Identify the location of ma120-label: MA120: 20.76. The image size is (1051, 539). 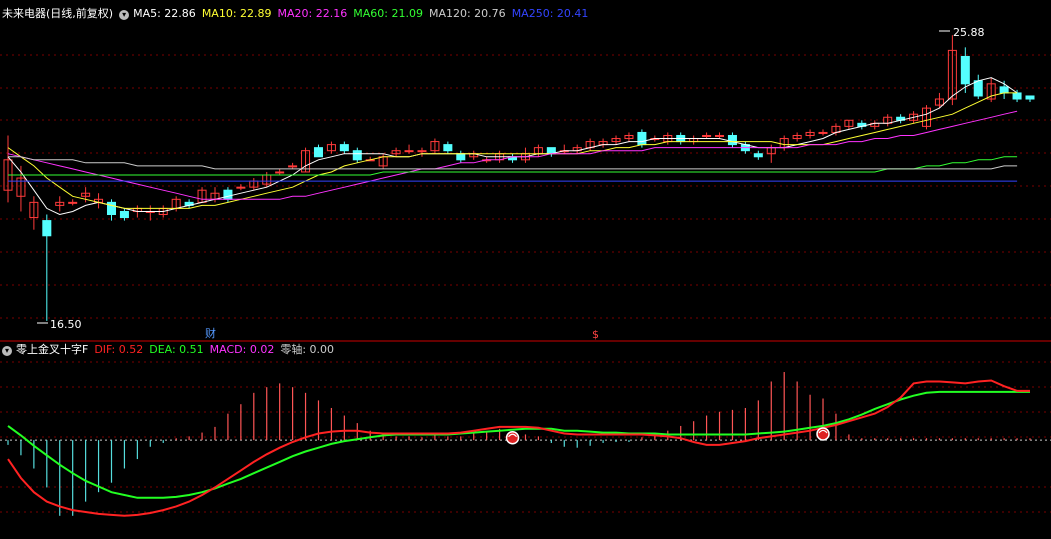
(467, 13).